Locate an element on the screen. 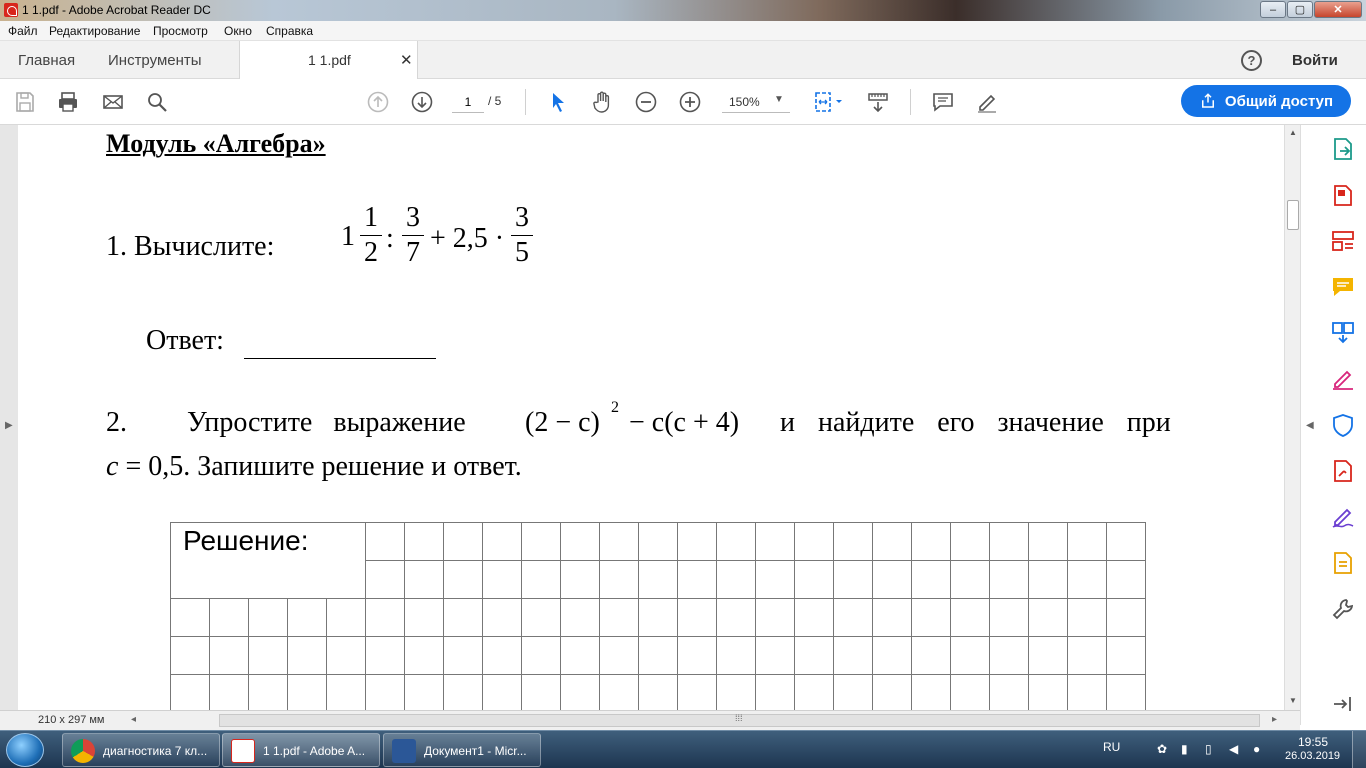 The image size is (1366, 768). stamp-document-icon is located at coordinates (1343, 563).